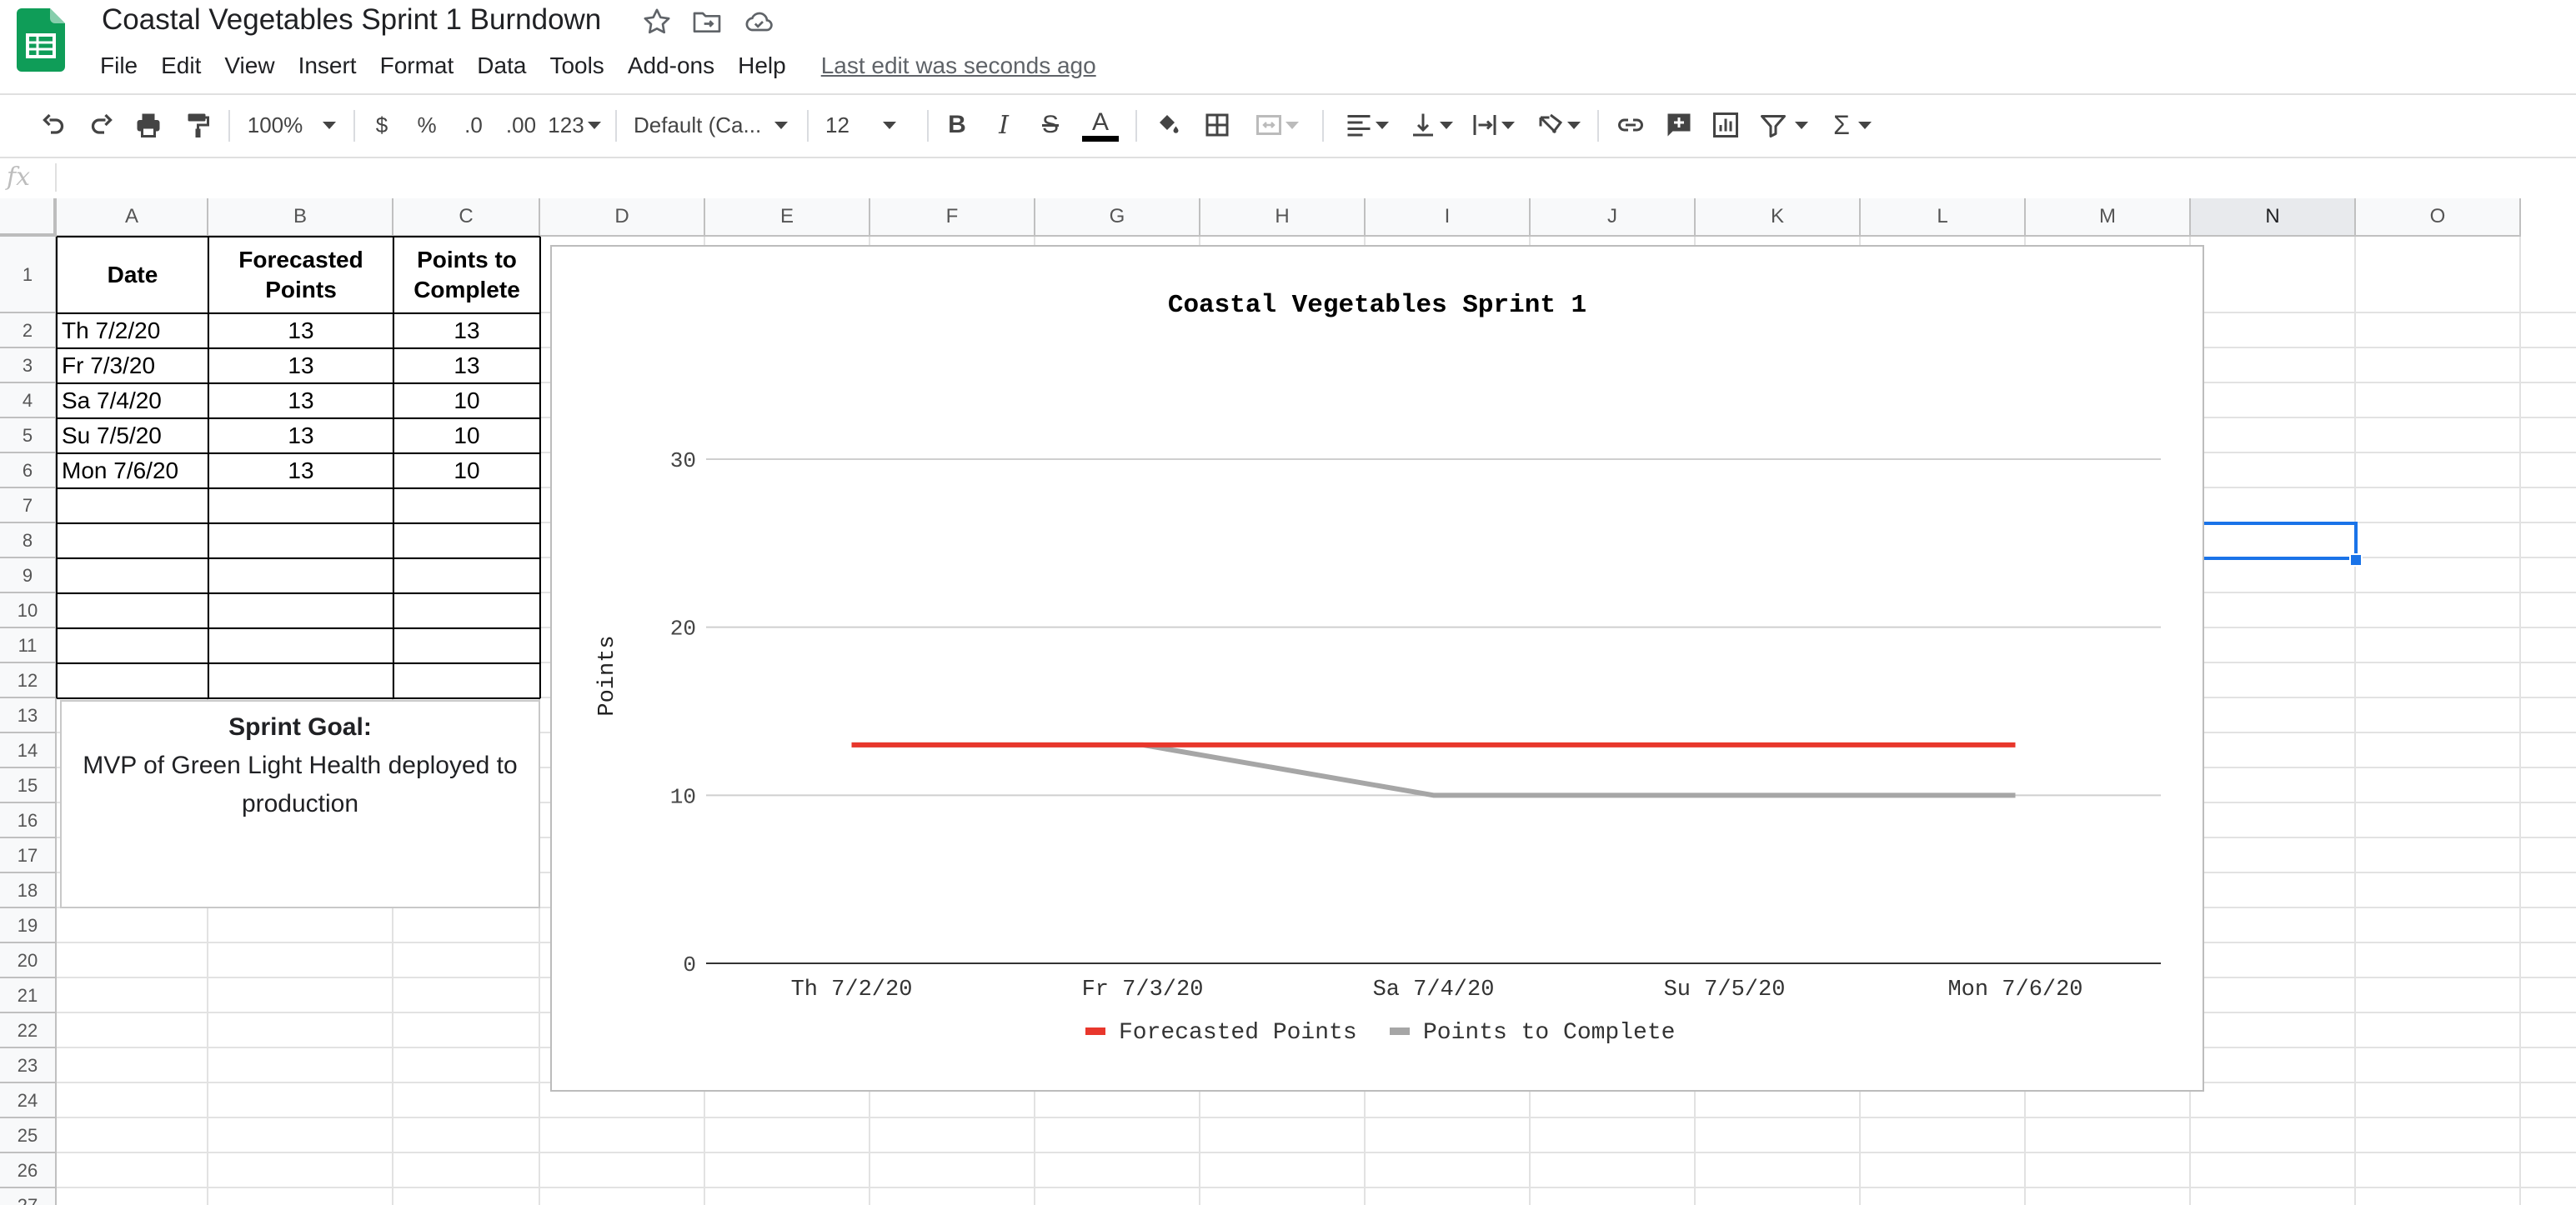  What do you see at coordinates (574, 125) in the screenshot?
I see `more-formats-button: 123` at bounding box center [574, 125].